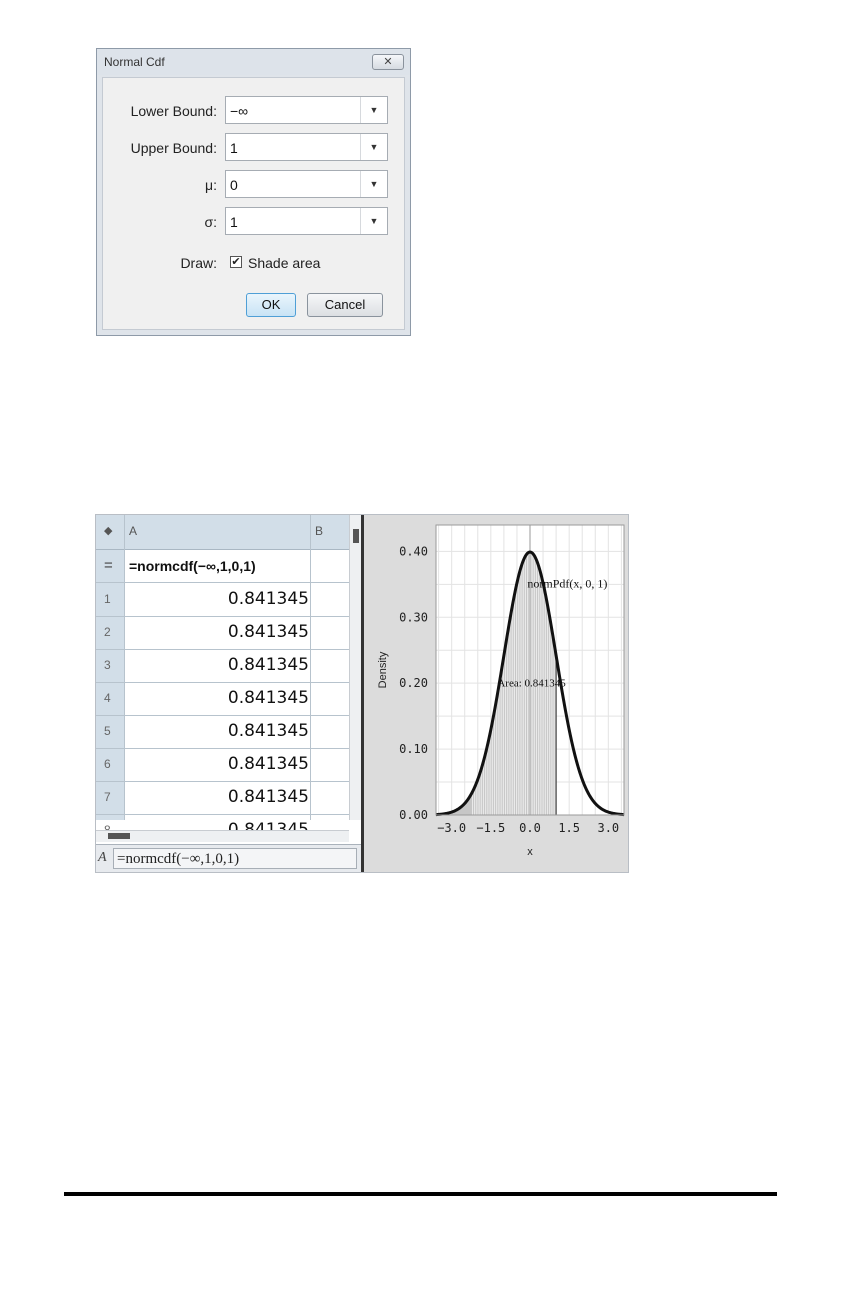  What do you see at coordinates (388, 62) in the screenshot?
I see `close-icon: ✕` at bounding box center [388, 62].